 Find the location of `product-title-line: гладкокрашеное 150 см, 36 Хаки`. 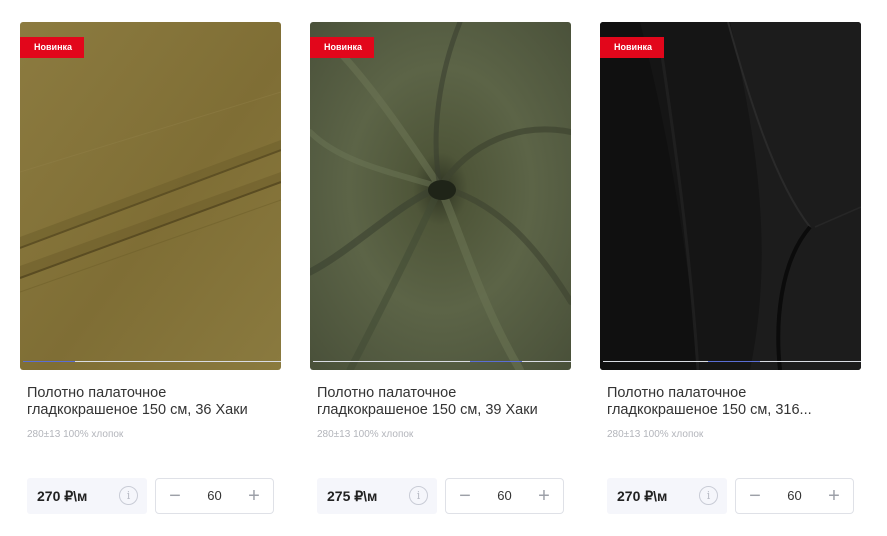

product-title-line: гладкокрашеное 150 см, 36 Хаки is located at coordinates (137, 410).